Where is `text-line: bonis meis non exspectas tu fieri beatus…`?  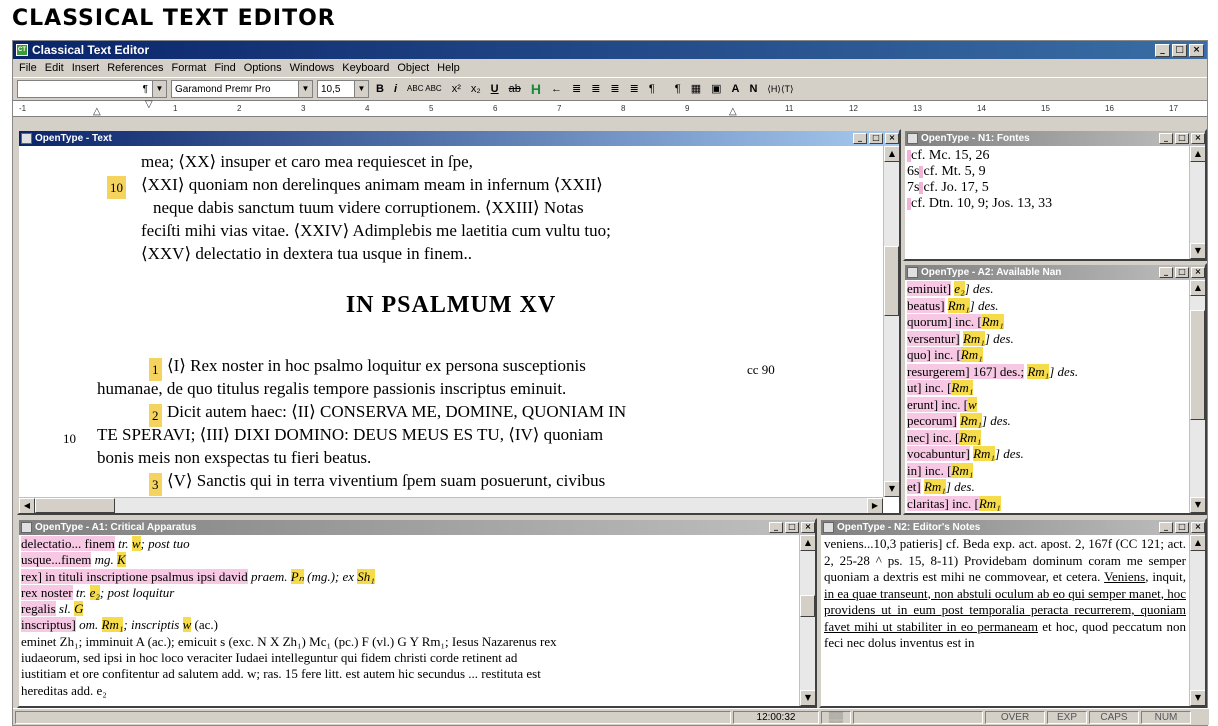
text-line: bonis meis non exspectas tu fieri beatus… is located at coordinates (234, 457).